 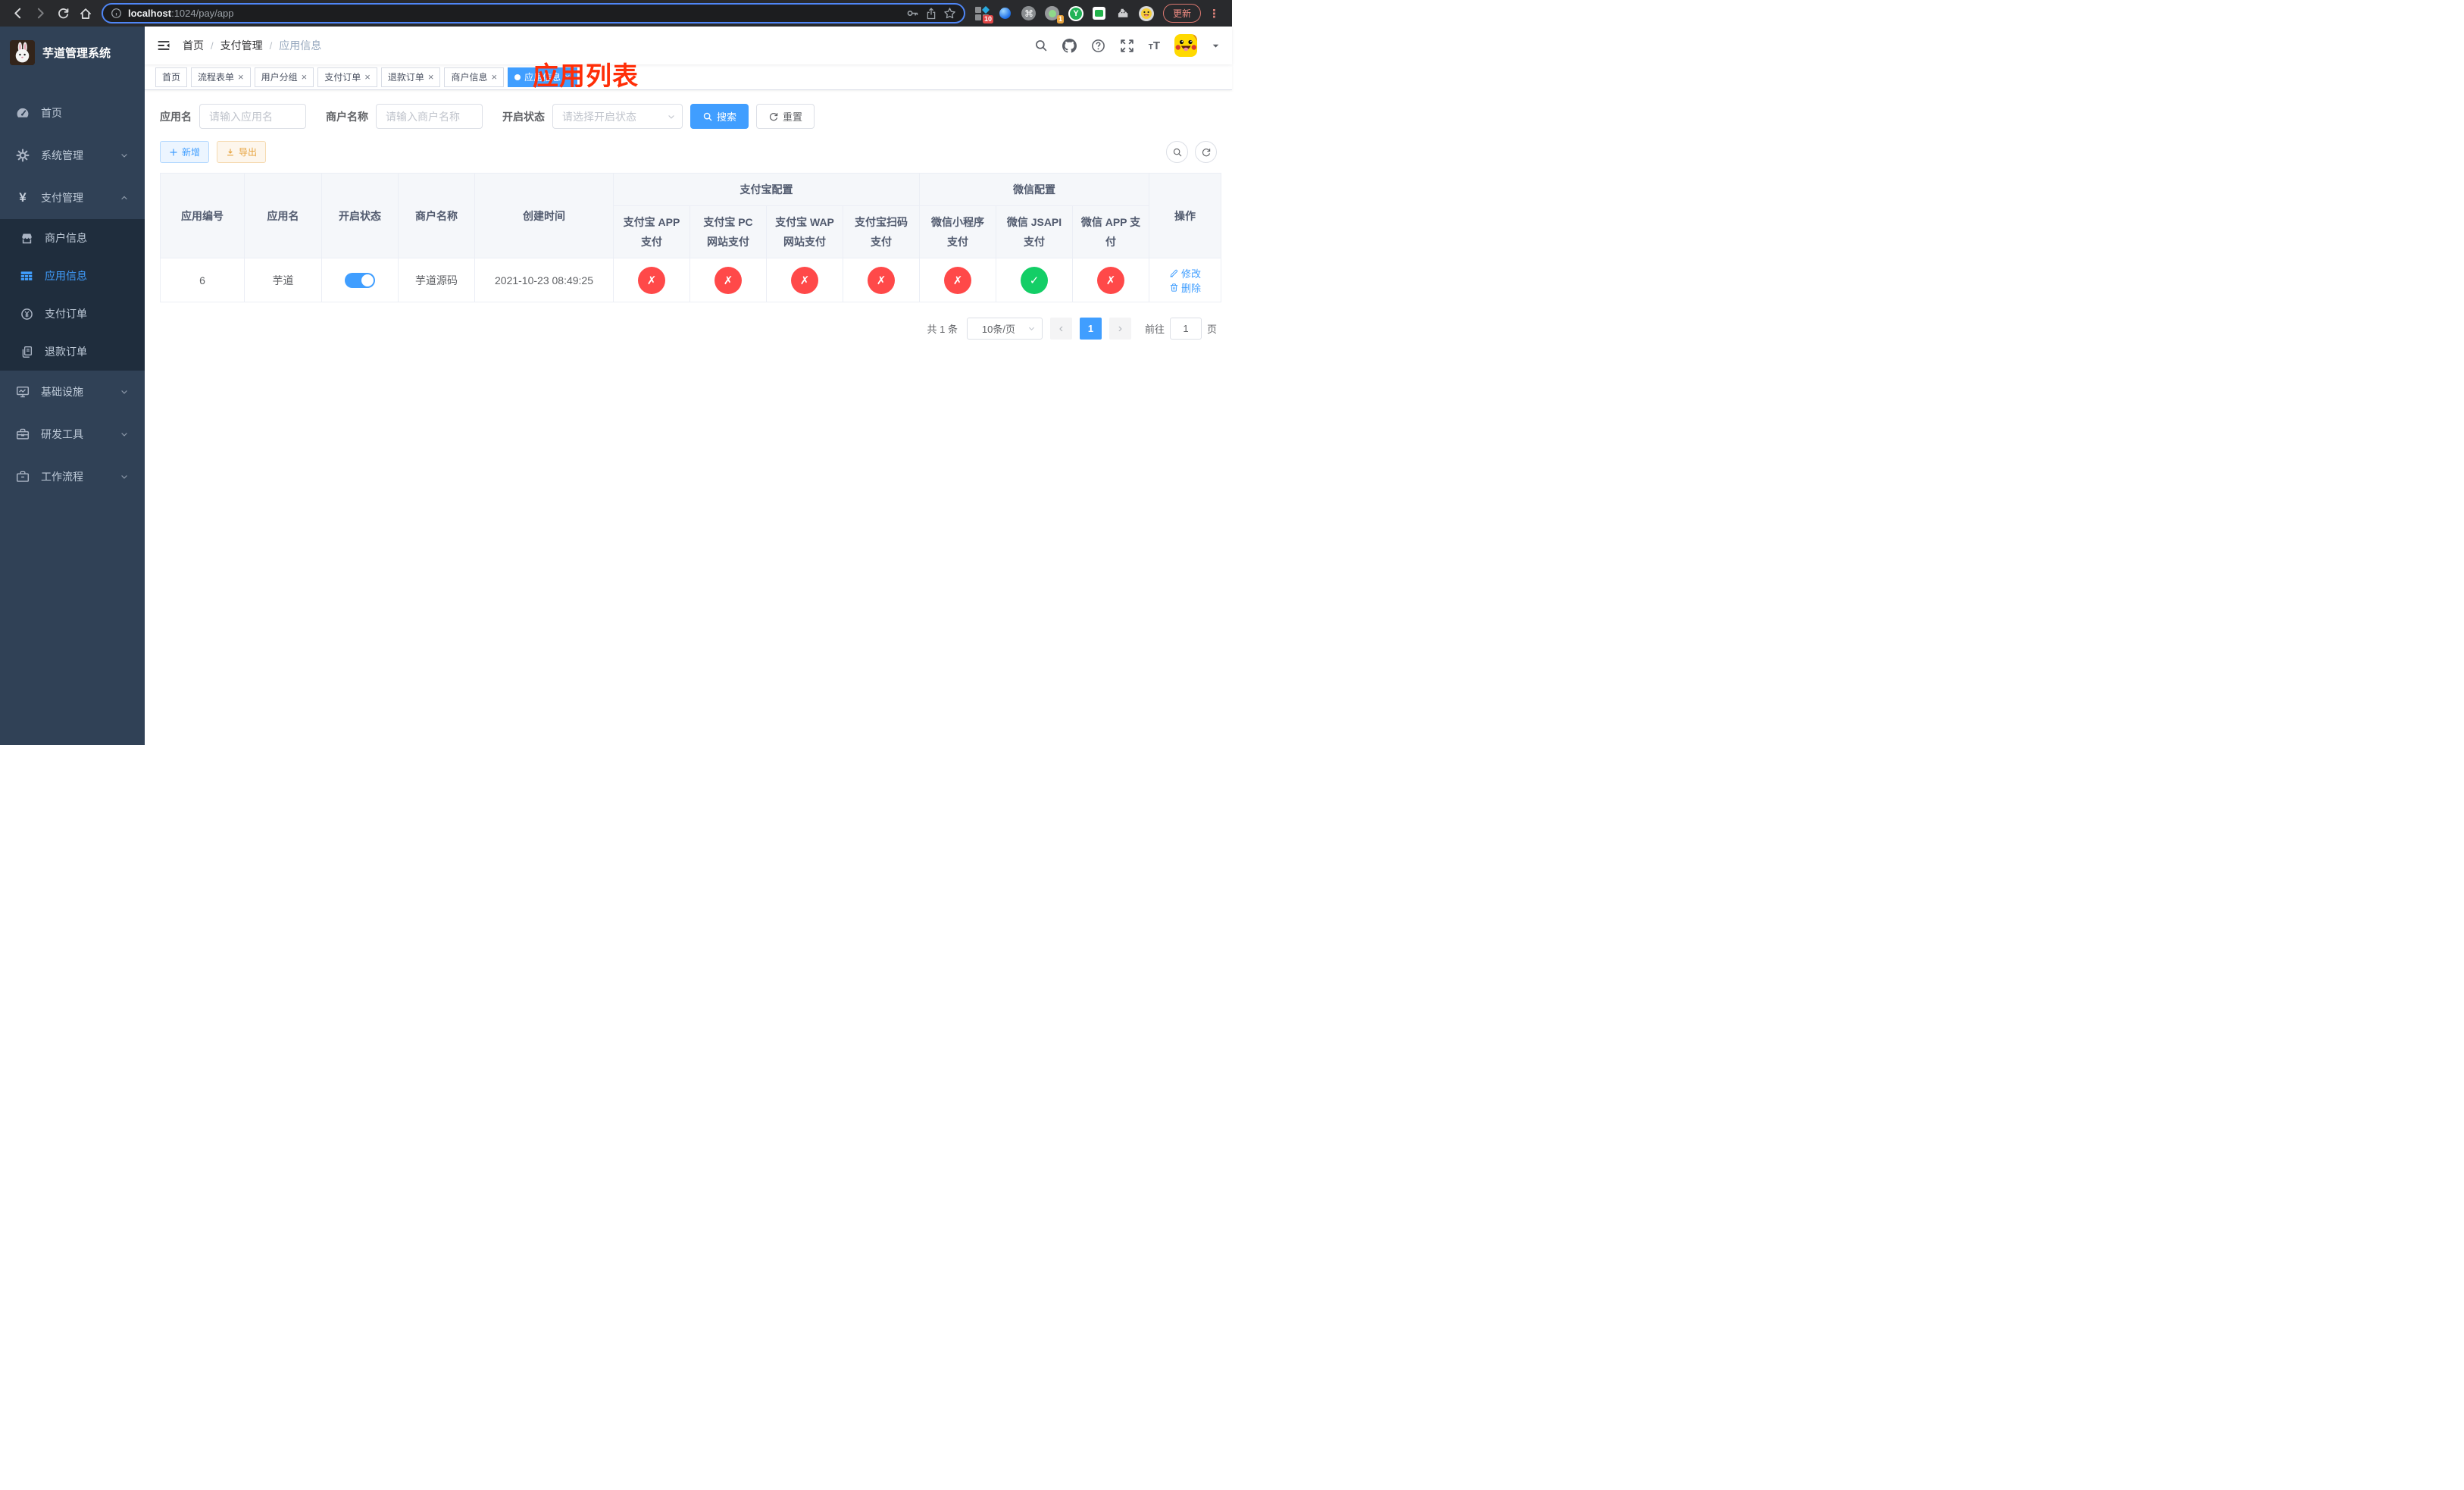 What do you see at coordinates (202, 280) in the screenshot?
I see `cell-app-id: 6` at bounding box center [202, 280].